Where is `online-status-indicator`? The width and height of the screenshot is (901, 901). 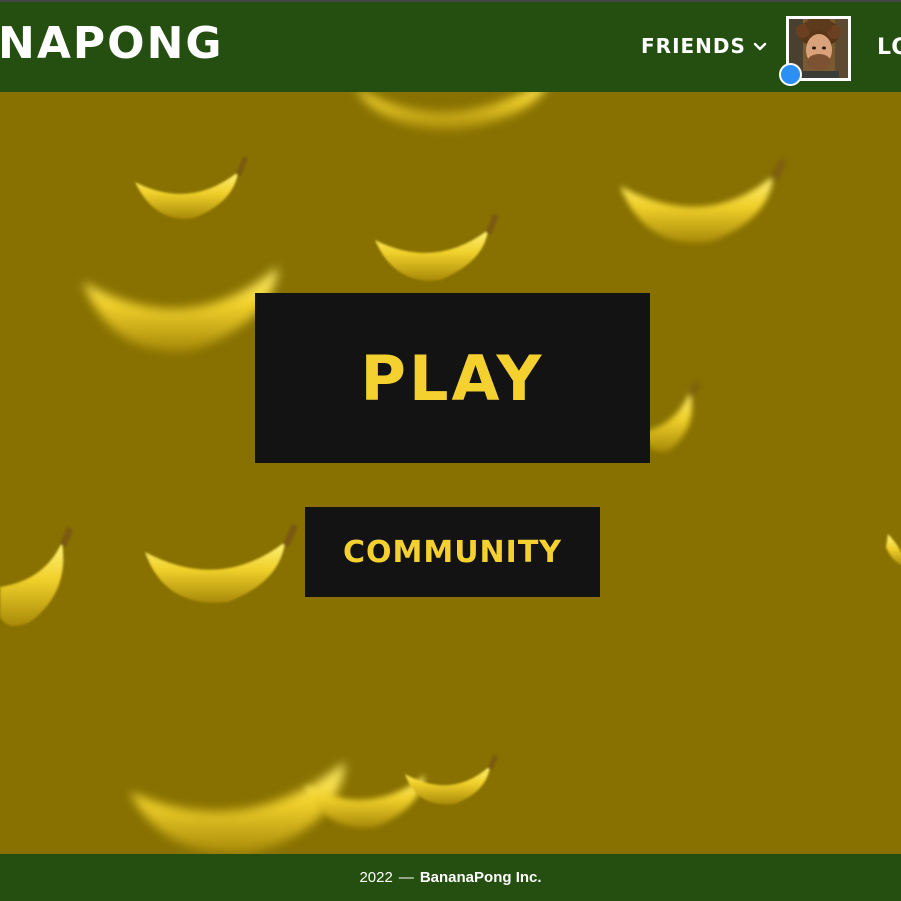 online-status-indicator is located at coordinates (790, 74).